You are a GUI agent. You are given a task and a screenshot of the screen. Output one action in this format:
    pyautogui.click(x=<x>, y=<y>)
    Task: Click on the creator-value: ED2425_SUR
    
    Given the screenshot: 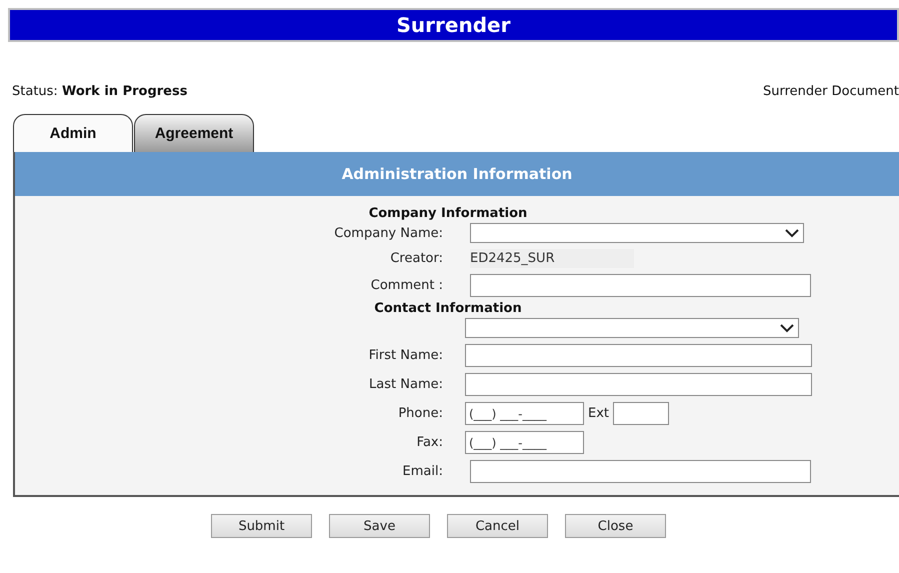 What is the action you would take?
    pyautogui.click(x=552, y=258)
    